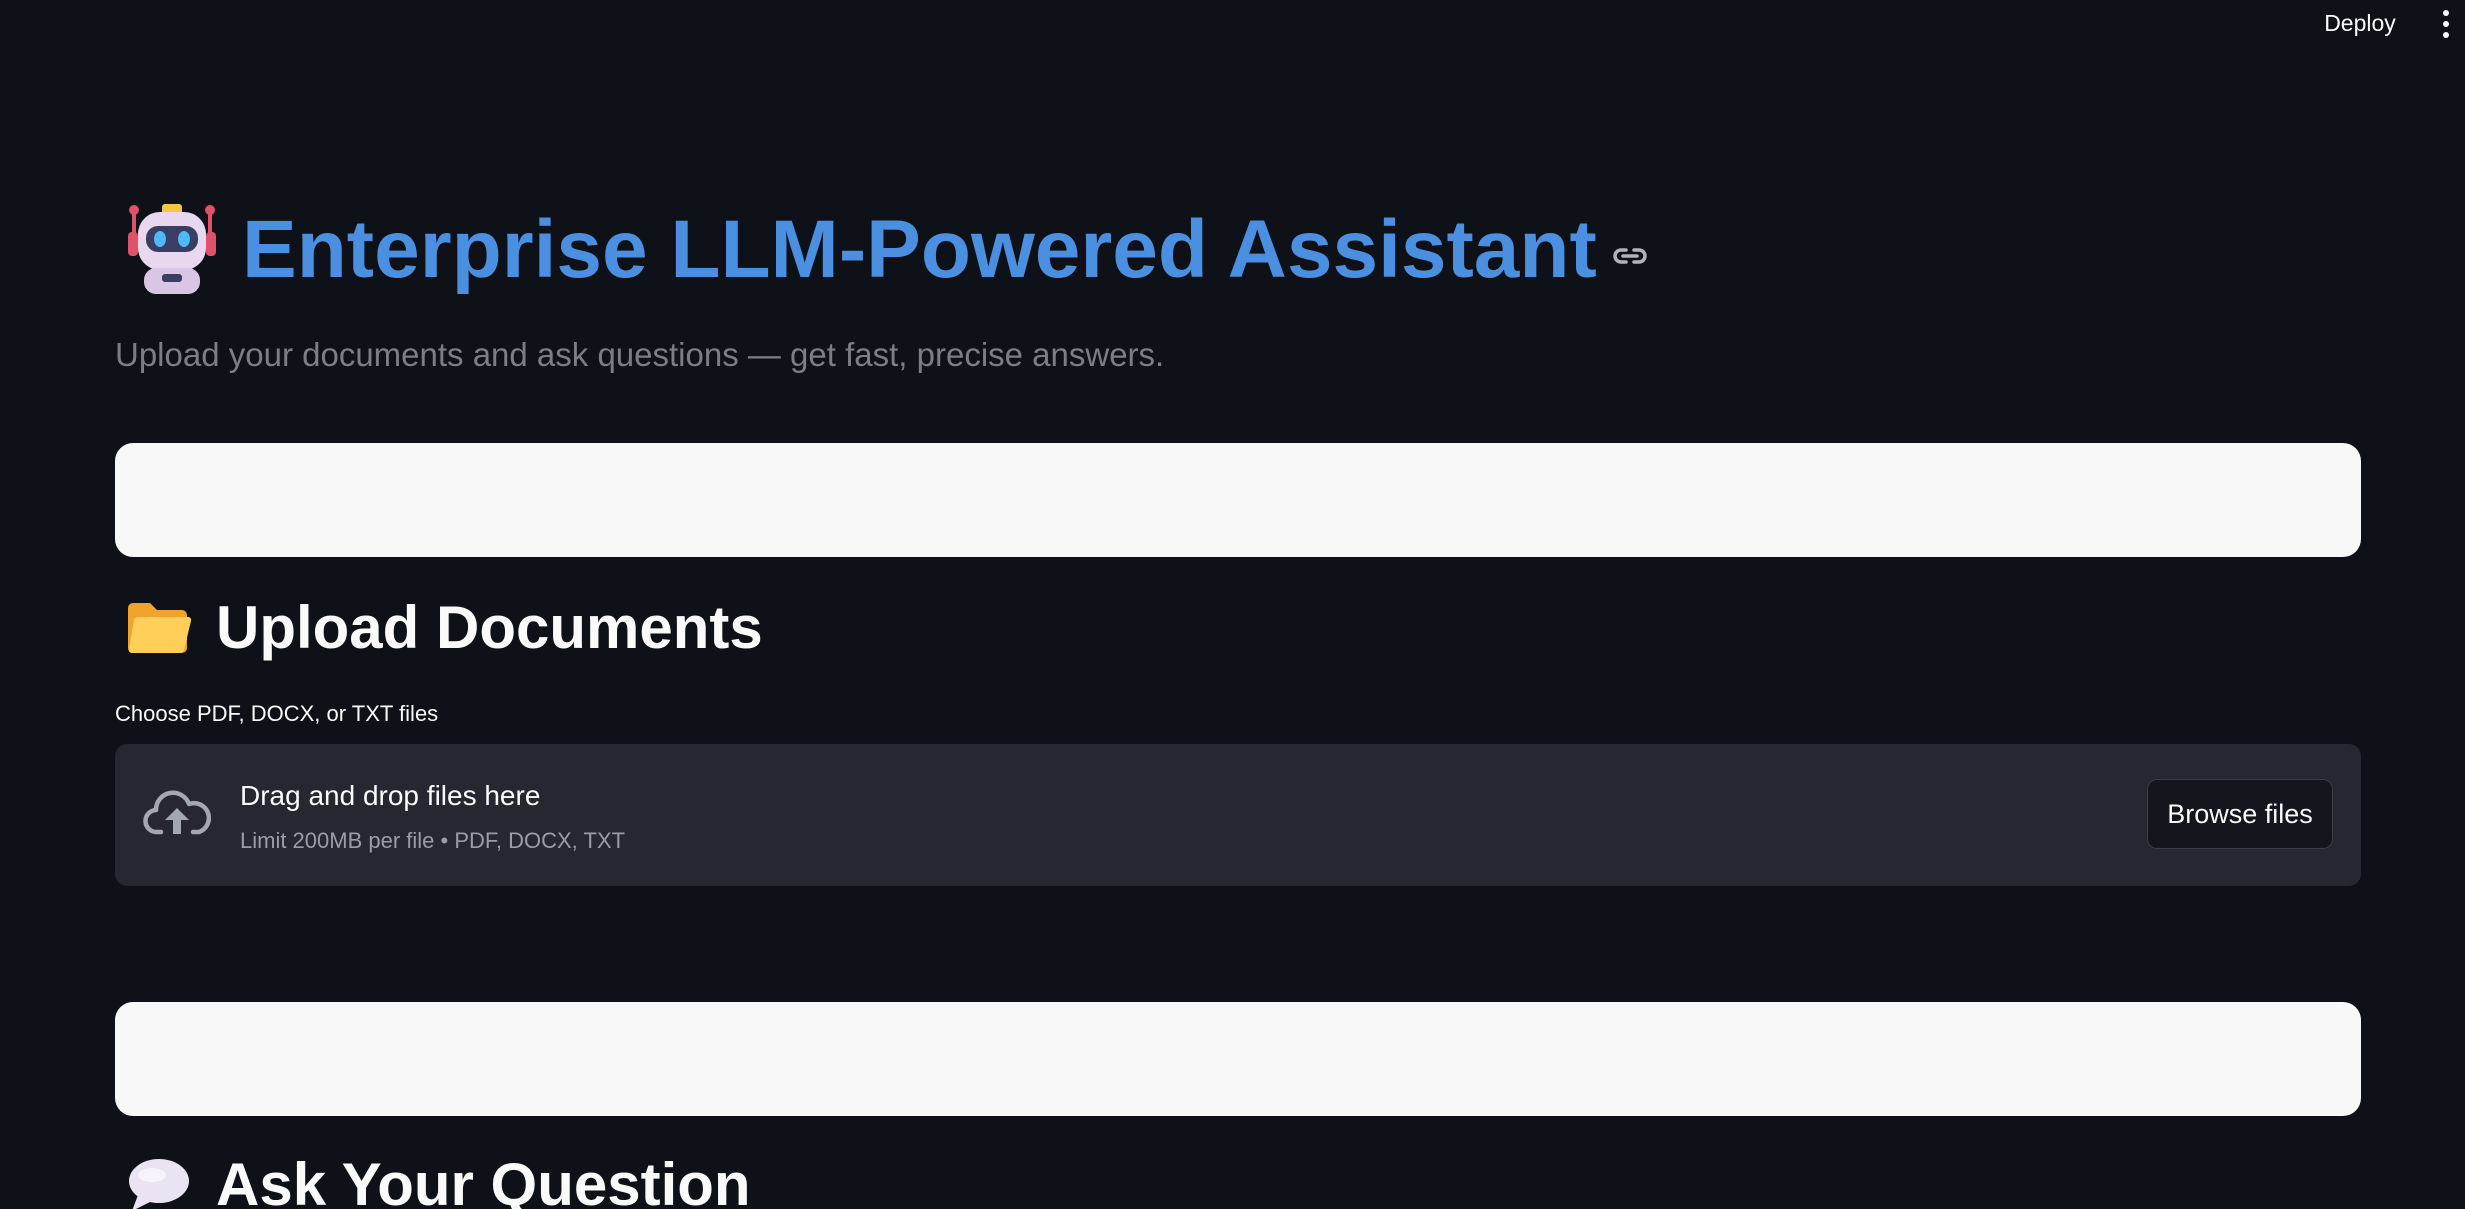  Describe the element at coordinates (1238, 1059) in the screenshot. I see `blank-panel-bottom` at that location.